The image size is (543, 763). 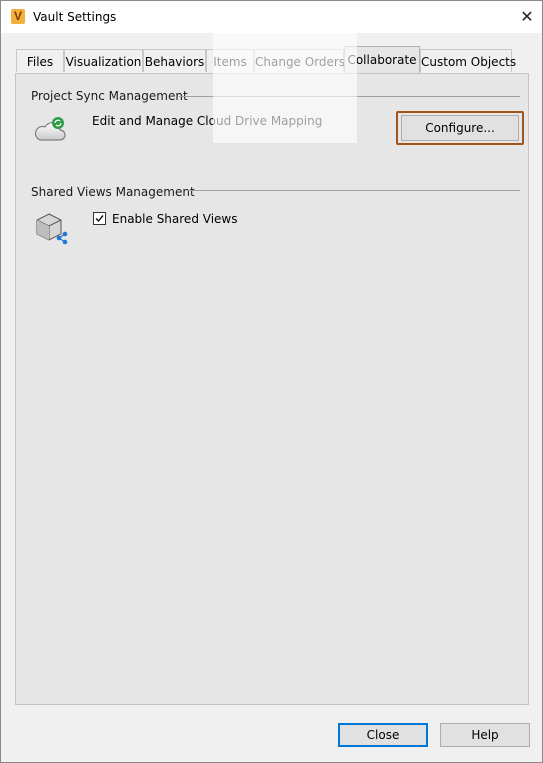 I want to click on close-icon: ✕, so click(x=527, y=16).